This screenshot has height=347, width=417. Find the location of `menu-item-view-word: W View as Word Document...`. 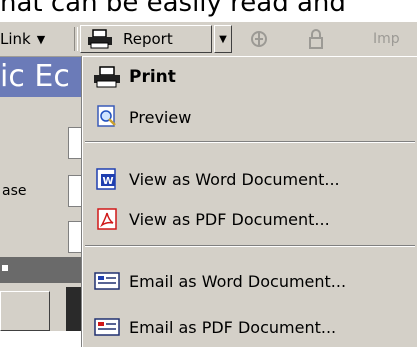

menu-item-view-word: W View as Word Document... is located at coordinates (250, 179).